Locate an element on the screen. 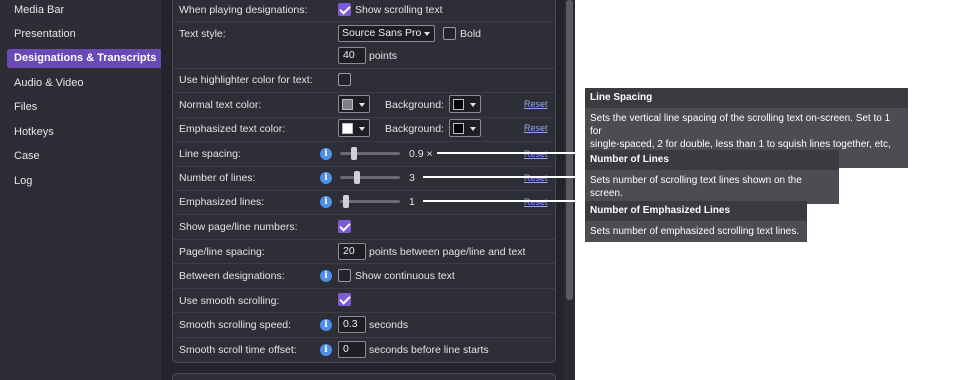  page-line-spacing-suffix: points between page/line and text is located at coordinates (447, 252).